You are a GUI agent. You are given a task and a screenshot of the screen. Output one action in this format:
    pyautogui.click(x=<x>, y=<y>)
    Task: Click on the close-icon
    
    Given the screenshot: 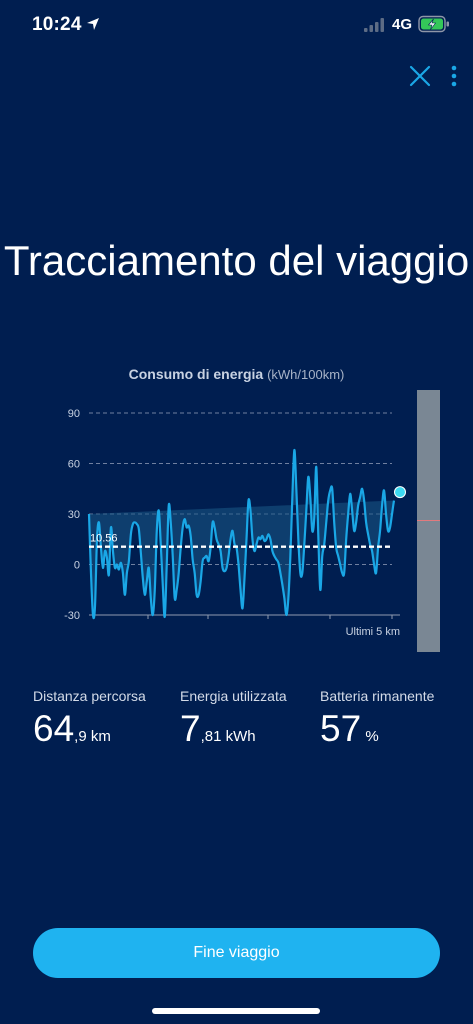 What is the action you would take?
    pyautogui.click(x=420, y=76)
    